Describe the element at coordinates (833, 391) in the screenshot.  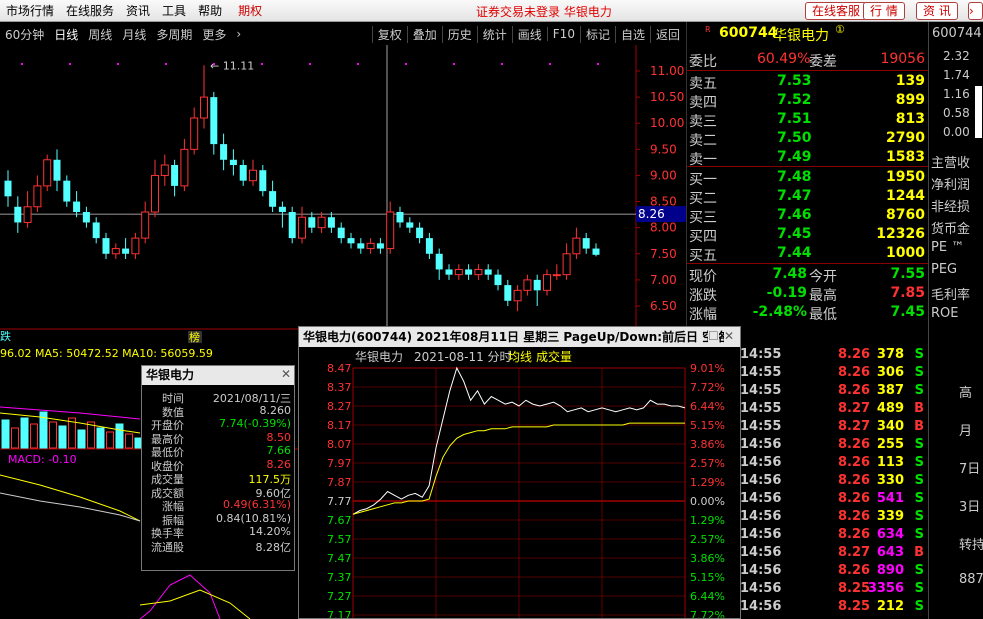
I see `tick-row: 14:55 8.26 387 S` at that location.